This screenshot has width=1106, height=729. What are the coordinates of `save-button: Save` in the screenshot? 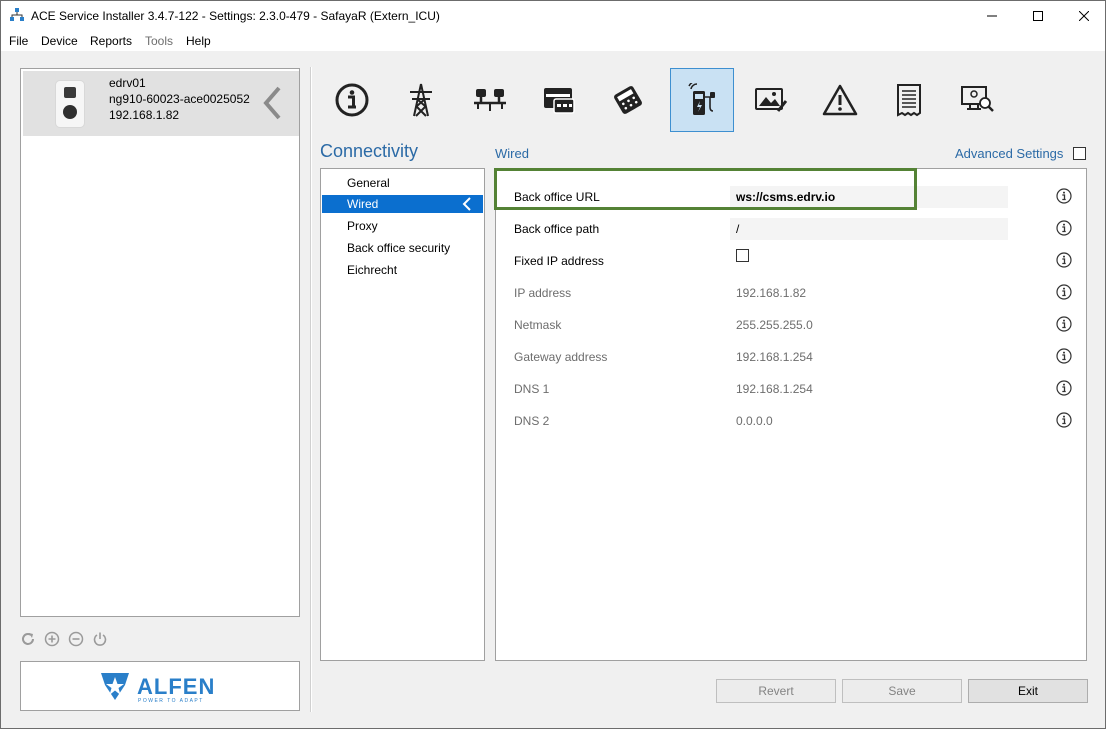 It's located at (902, 691).